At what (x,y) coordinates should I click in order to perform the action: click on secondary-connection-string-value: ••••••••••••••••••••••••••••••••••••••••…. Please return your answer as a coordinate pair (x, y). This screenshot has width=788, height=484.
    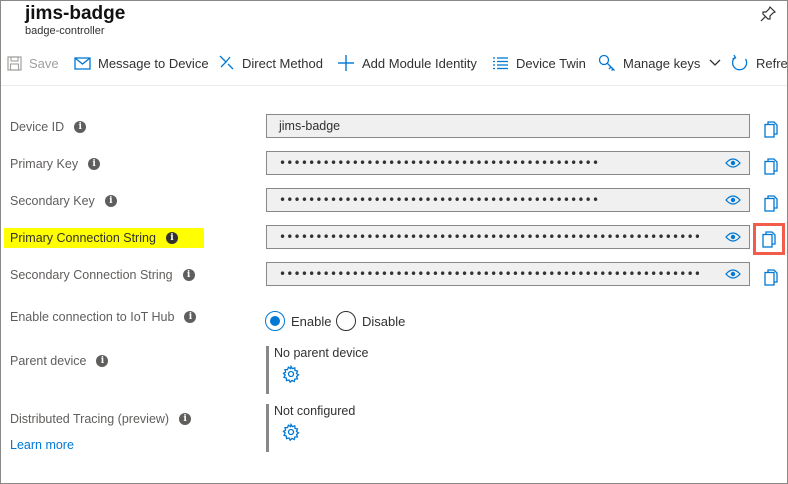
    Looking at the image, I should click on (489, 274).